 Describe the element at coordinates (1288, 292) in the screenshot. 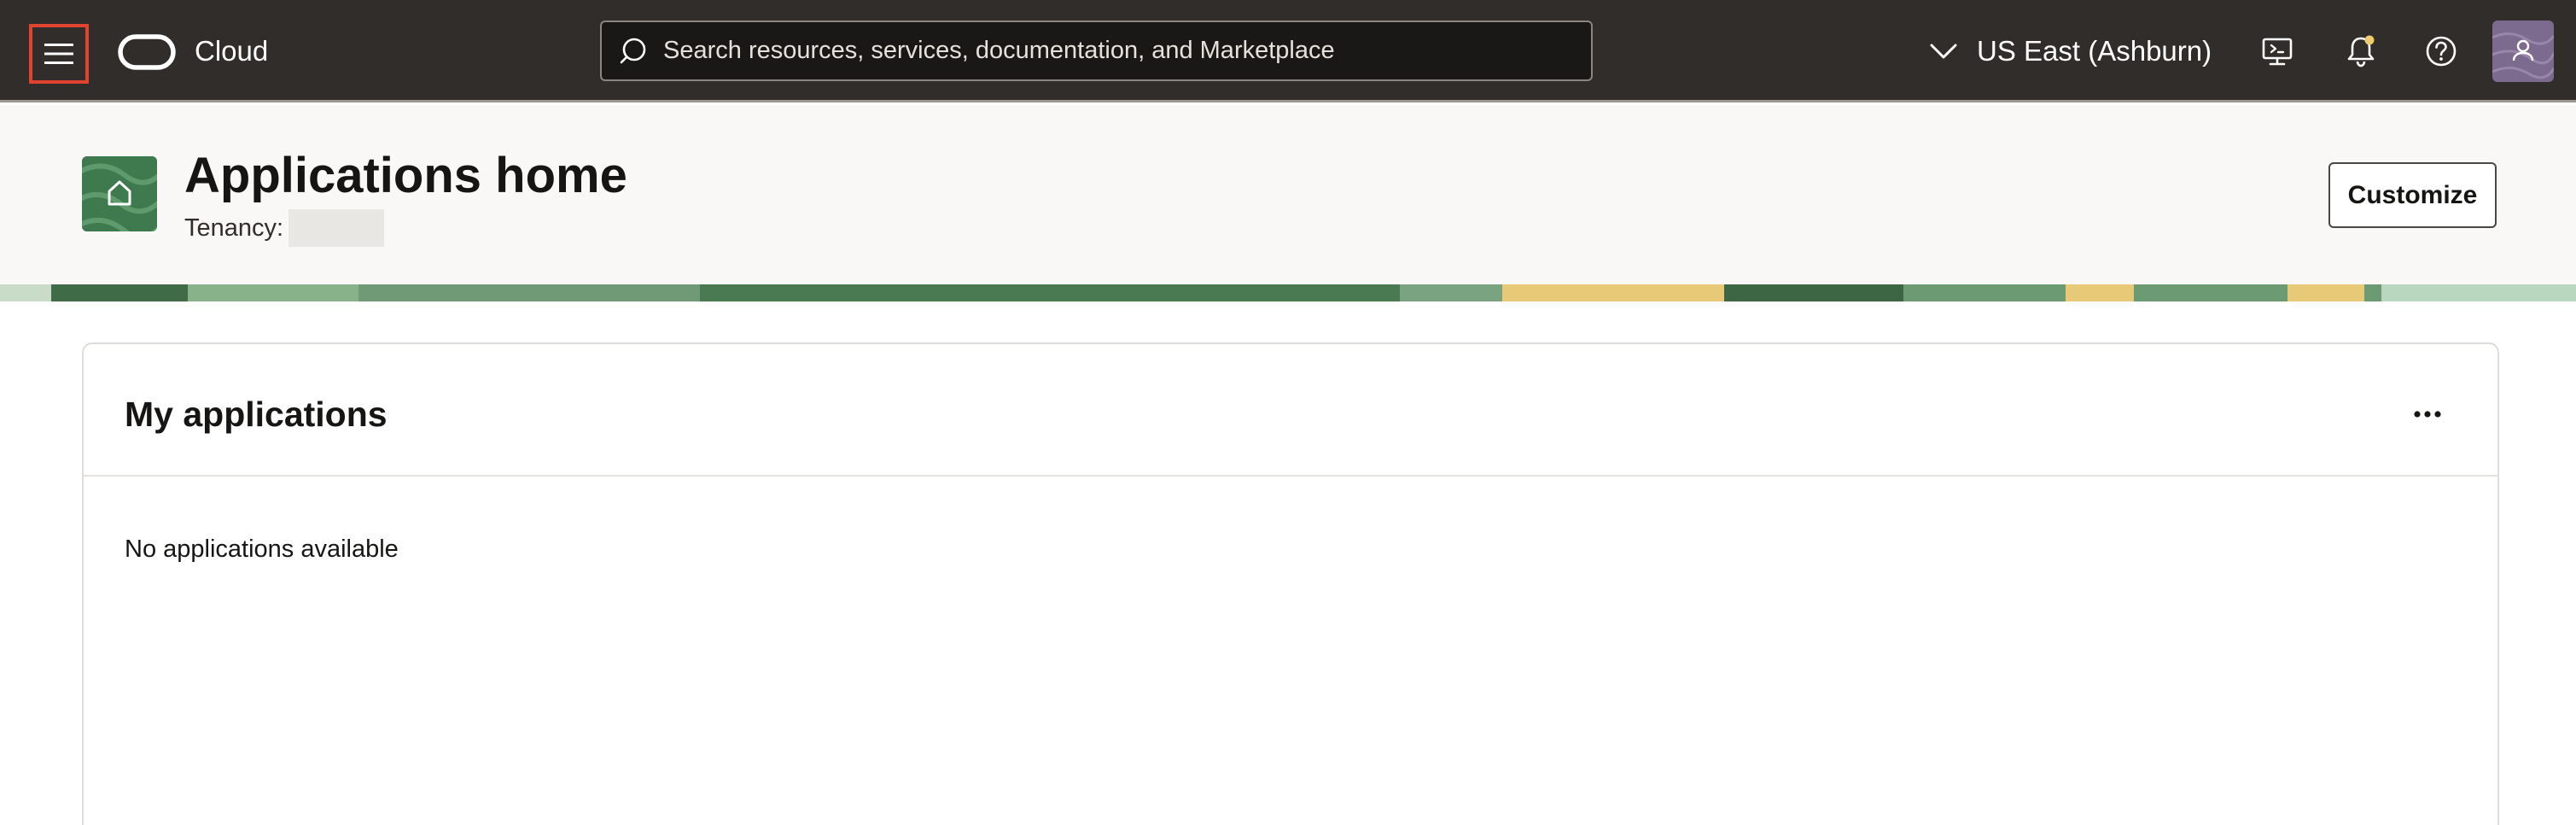

I see `decorative-banner` at that location.